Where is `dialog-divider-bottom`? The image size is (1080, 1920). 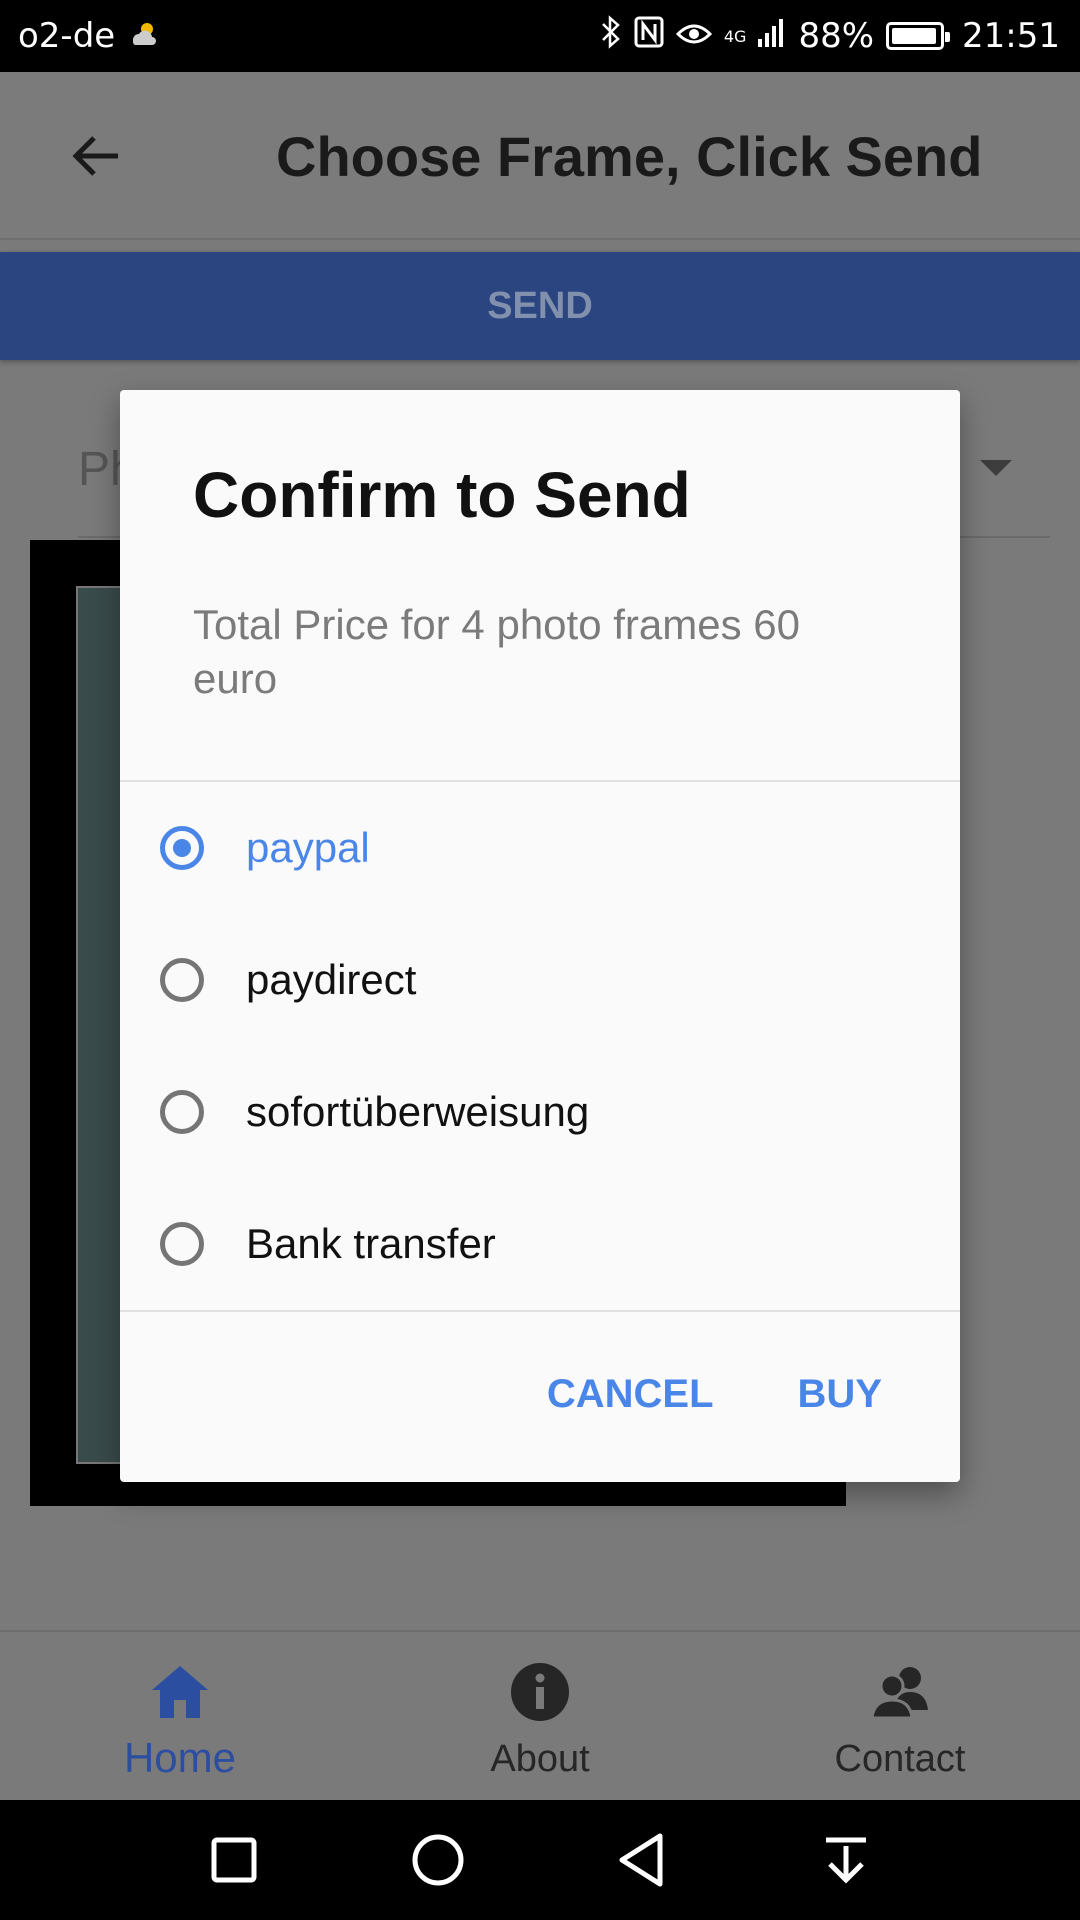 dialog-divider-bottom is located at coordinates (540, 1311).